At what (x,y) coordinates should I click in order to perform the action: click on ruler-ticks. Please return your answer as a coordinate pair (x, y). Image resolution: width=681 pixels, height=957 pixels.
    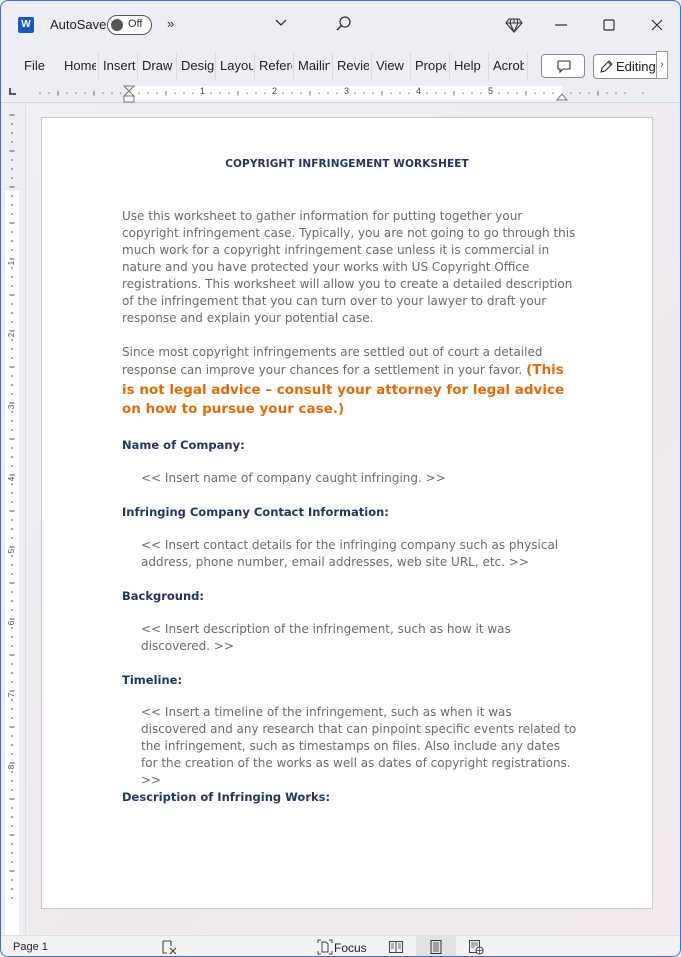
    Looking at the image, I should click on (341, 93).